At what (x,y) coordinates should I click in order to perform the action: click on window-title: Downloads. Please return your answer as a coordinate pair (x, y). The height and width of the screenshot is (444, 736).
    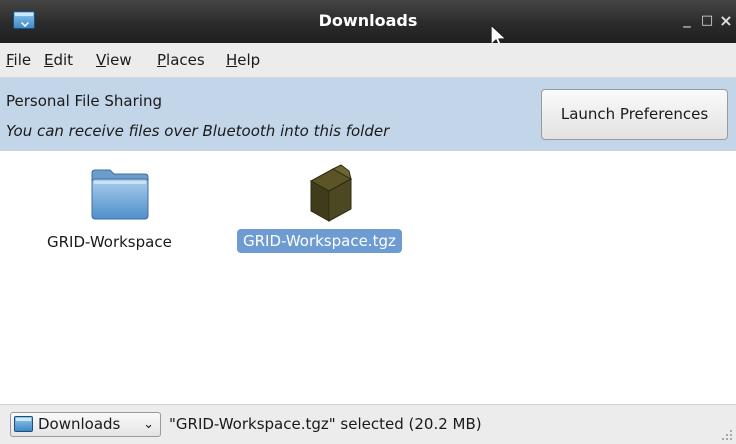
    Looking at the image, I should click on (368, 20).